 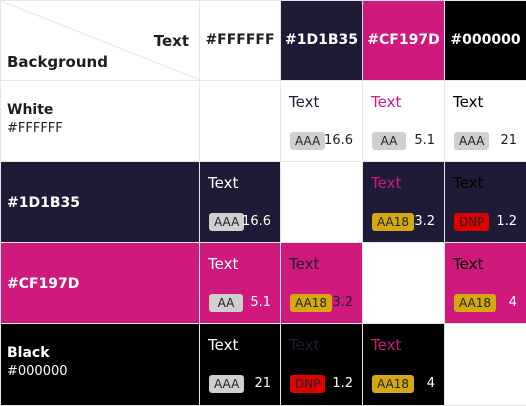 What do you see at coordinates (103, 371) in the screenshot?
I see `row-hex: #000000` at bounding box center [103, 371].